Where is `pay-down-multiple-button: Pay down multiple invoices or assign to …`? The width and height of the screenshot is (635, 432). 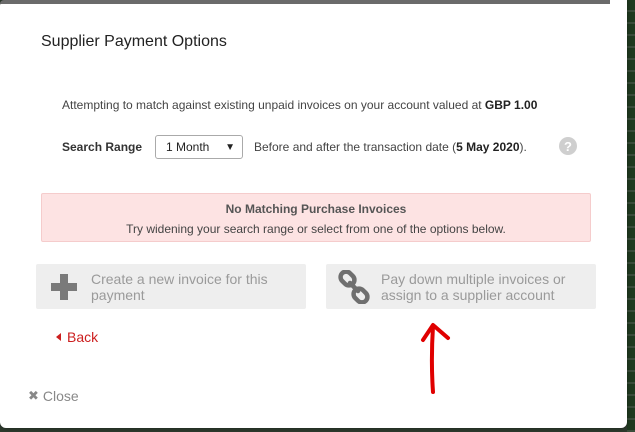 pay-down-multiple-button: Pay down multiple invoices or assign to … is located at coordinates (461, 286).